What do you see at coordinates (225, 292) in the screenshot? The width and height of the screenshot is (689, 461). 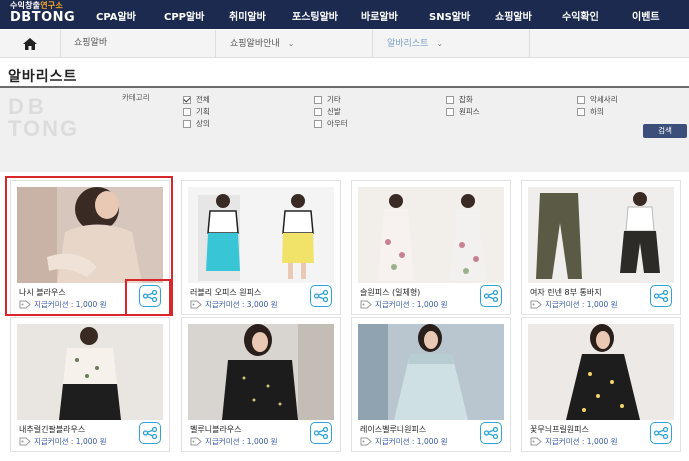 I see `product-name: 러블리 오피스 원피스` at bounding box center [225, 292].